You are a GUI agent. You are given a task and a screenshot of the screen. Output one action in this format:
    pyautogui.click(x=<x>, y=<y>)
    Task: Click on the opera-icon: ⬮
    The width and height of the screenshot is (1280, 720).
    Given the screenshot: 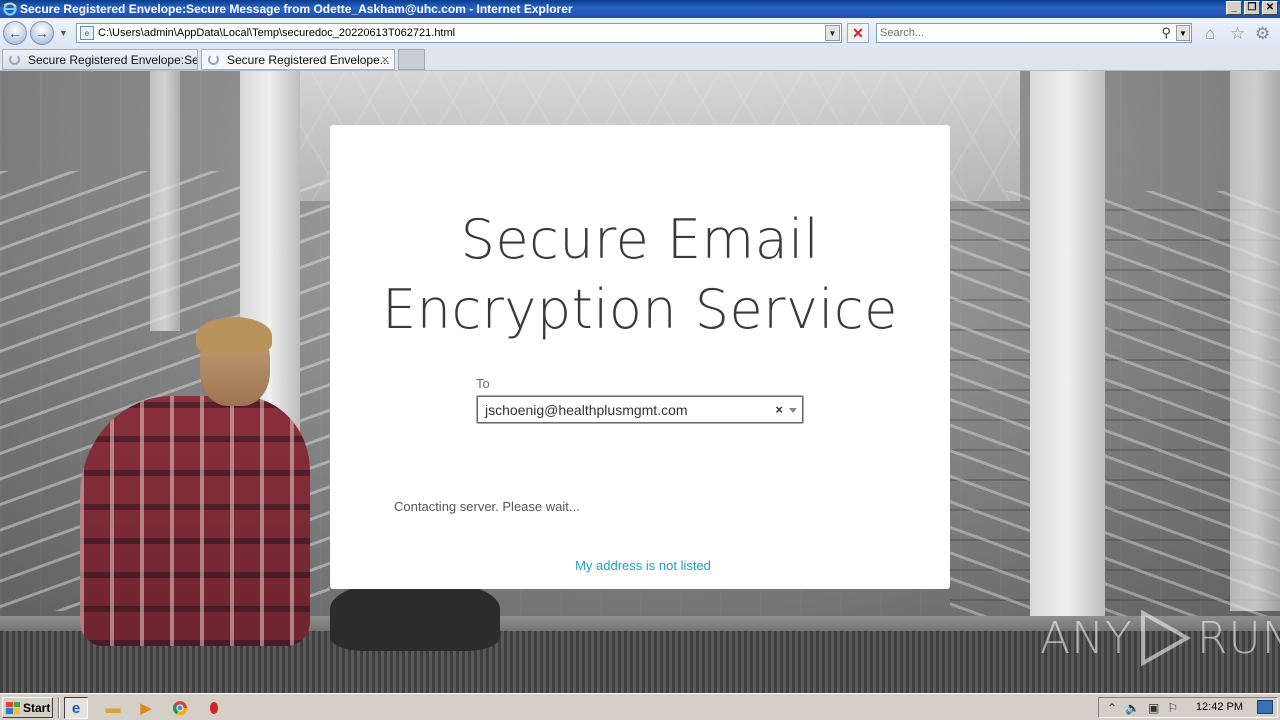 What is the action you would take?
    pyautogui.click(x=214, y=708)
    